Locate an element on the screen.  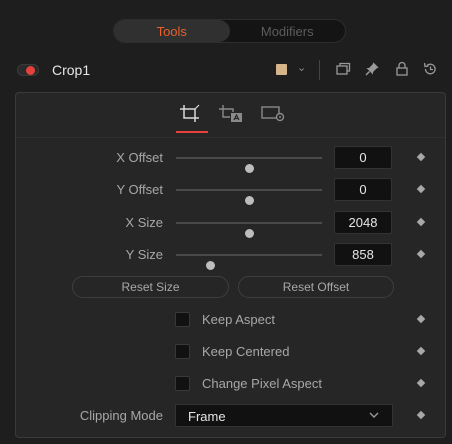
y-size-field: 858 is located at coordinates (363, 254).